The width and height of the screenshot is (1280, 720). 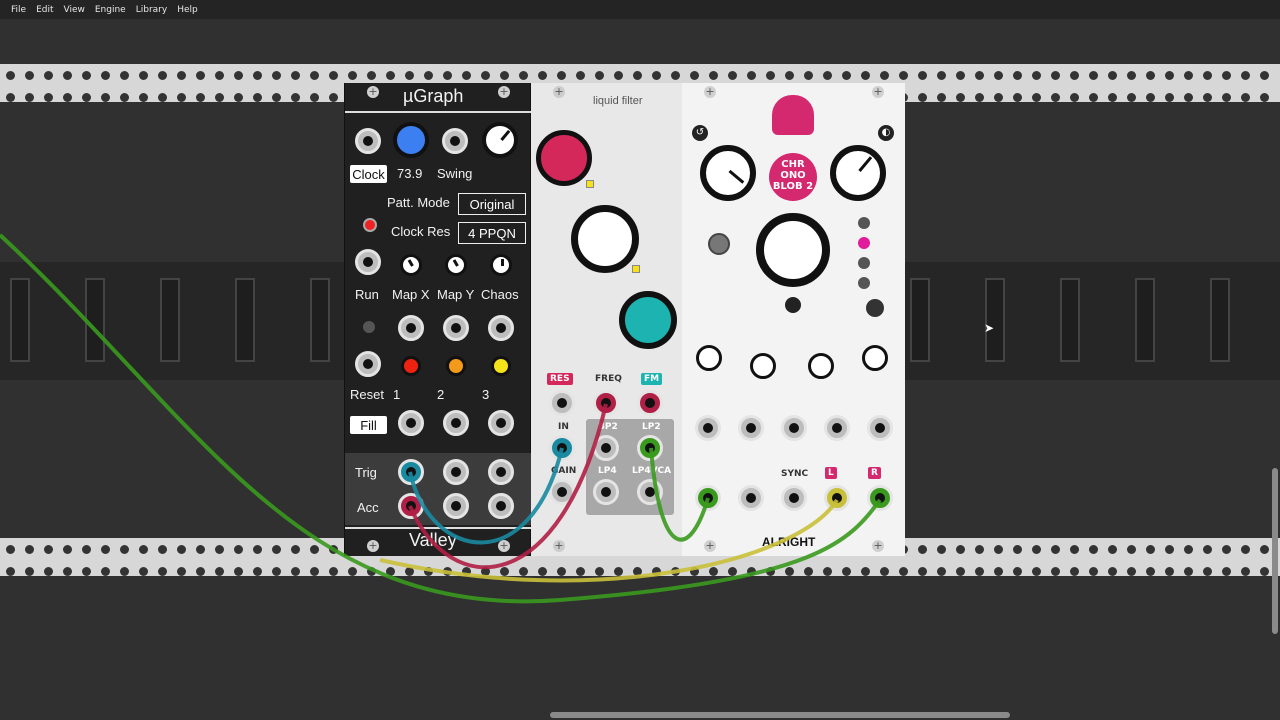 I want to click on in-r-jack, so click(x=751, y=498).